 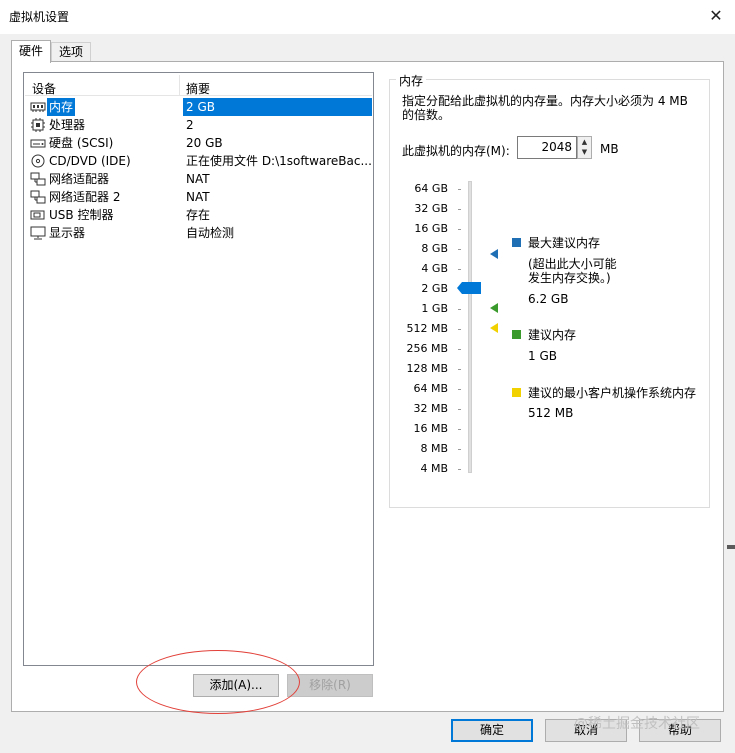 I want to click on column-header-summary: 摘要, so click(x=198, y=88).